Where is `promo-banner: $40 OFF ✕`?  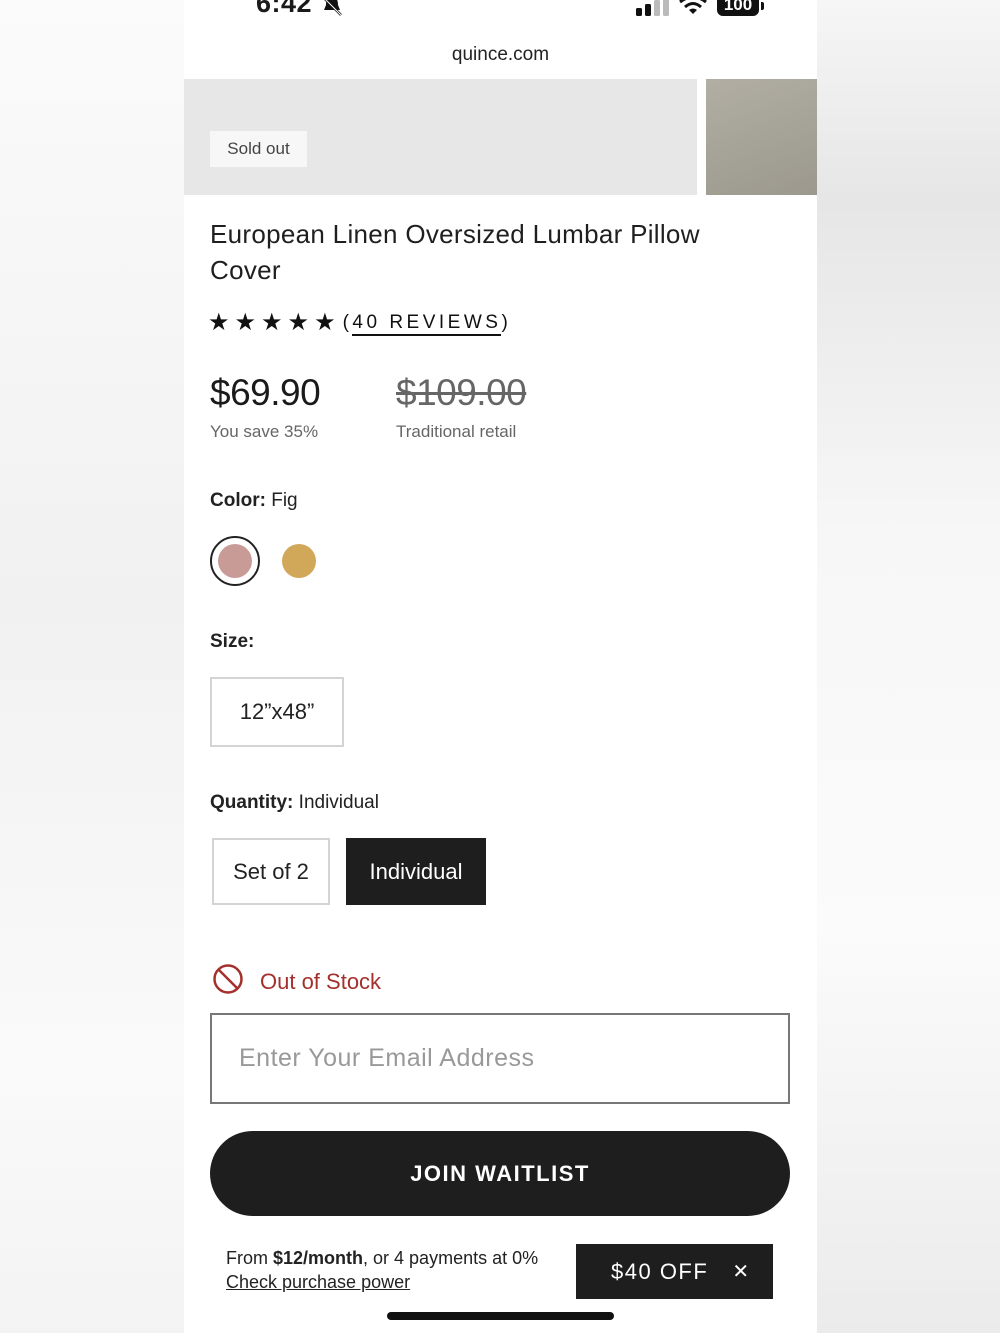
promo-banner: $40 OFF ✕ is located at coordinates (674, 1271).